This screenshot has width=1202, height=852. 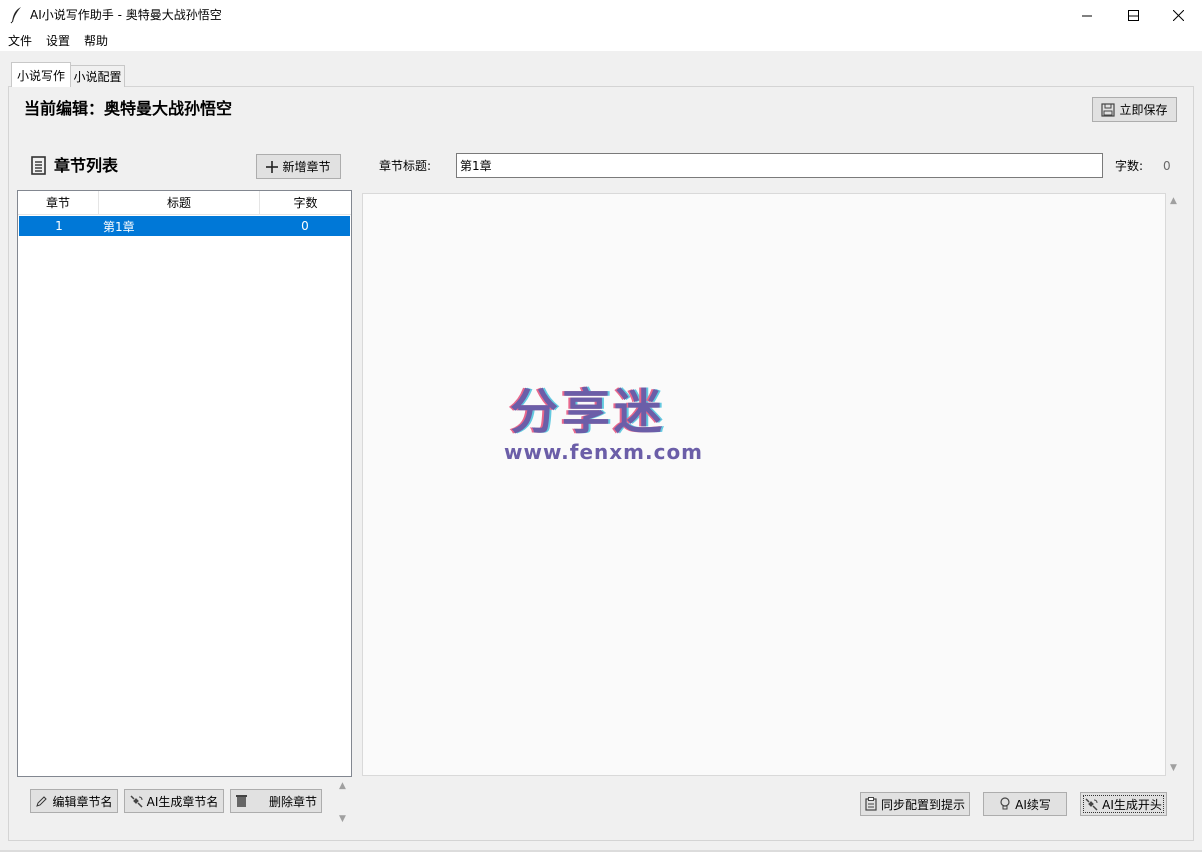 I want to click on menu-settings: 设置, so click(x=58, y=41).